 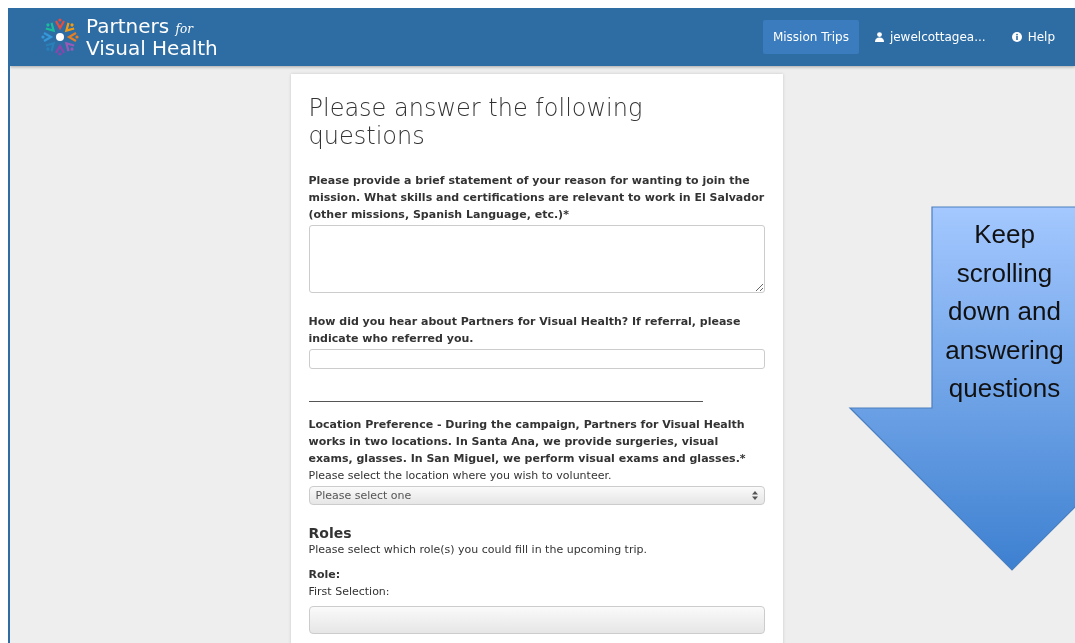 I want to click on answer-textarea, so click(x=536, y=259).